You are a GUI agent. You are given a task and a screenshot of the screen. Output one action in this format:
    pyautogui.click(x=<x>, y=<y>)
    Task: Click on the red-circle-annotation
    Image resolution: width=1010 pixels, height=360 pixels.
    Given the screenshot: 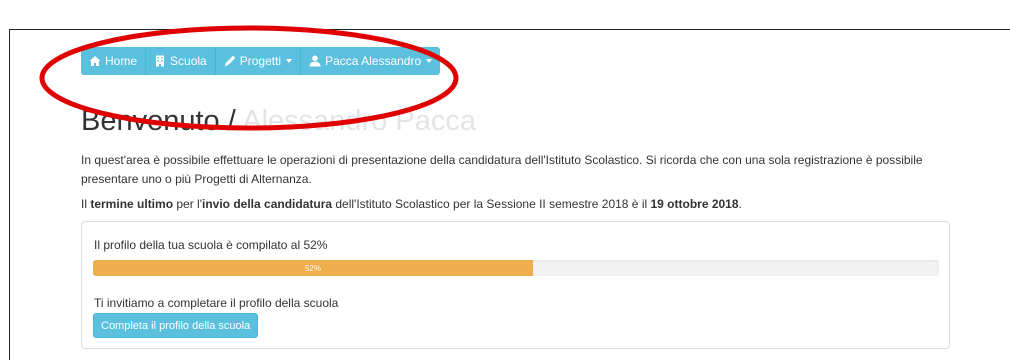 What is the action you would take?
    pyautogui.click(x=249, y=78)
    